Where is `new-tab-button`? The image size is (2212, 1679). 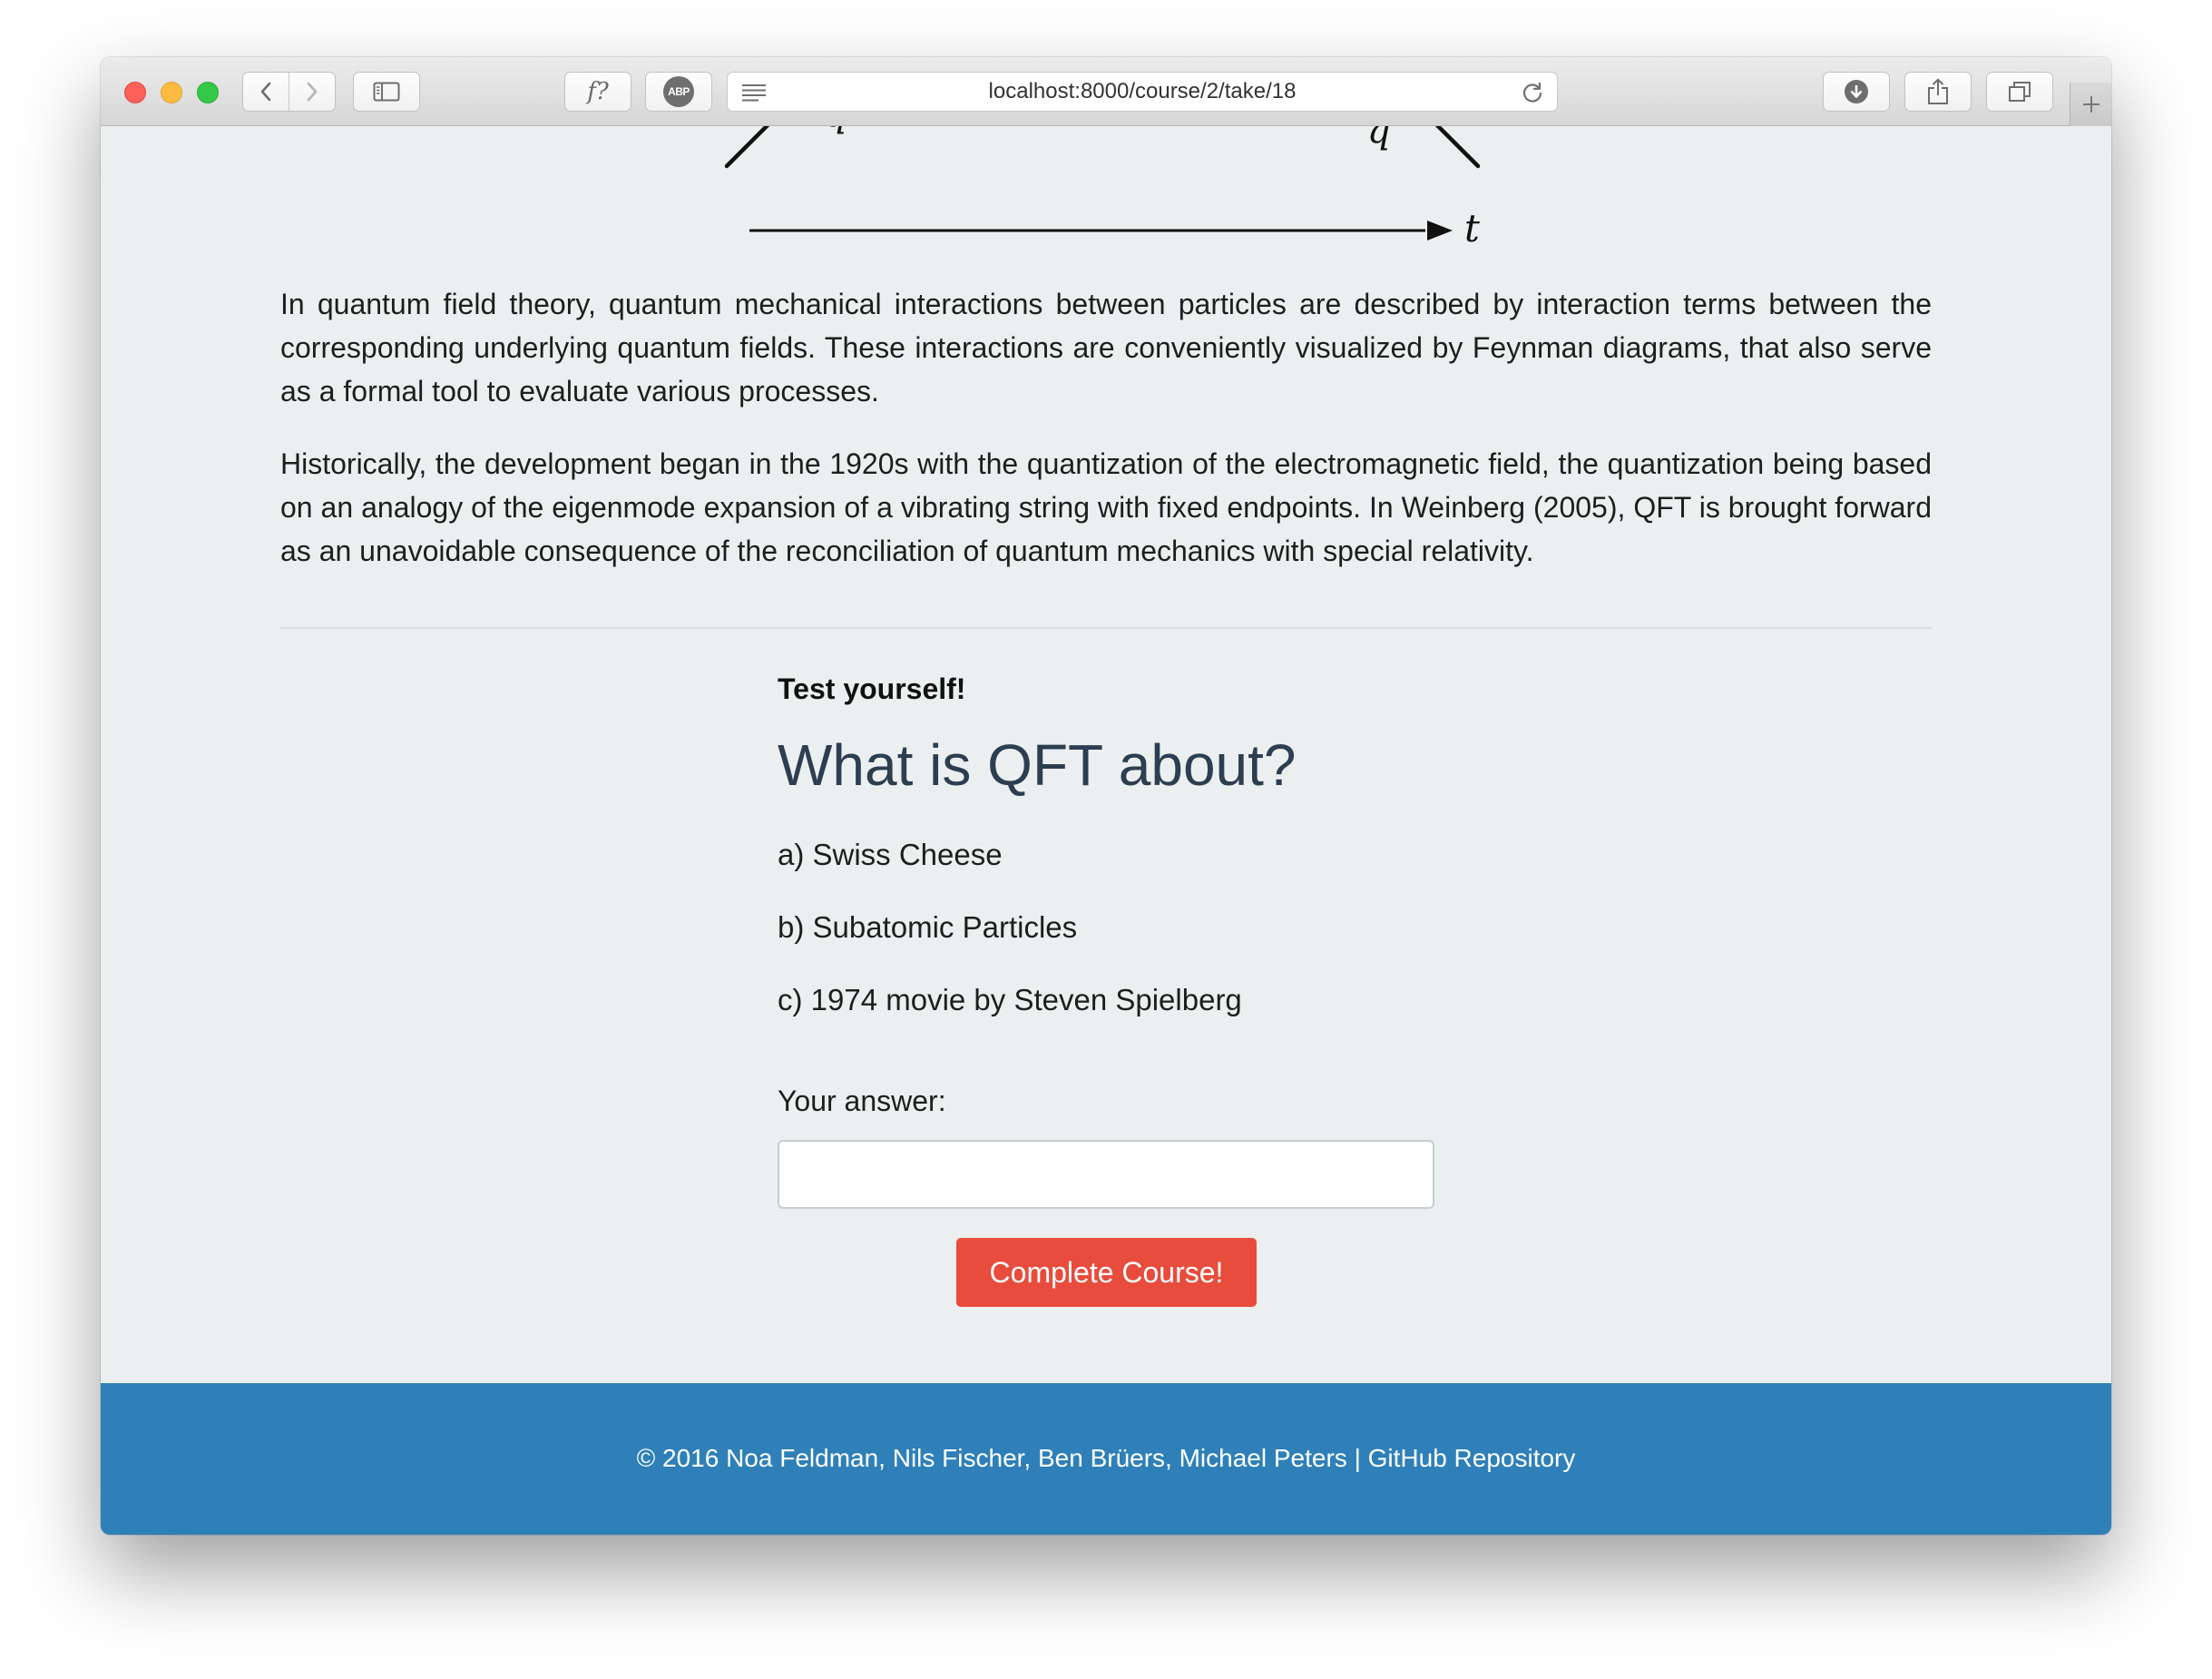
new-tab-button is located at coordinates (2090, 104).